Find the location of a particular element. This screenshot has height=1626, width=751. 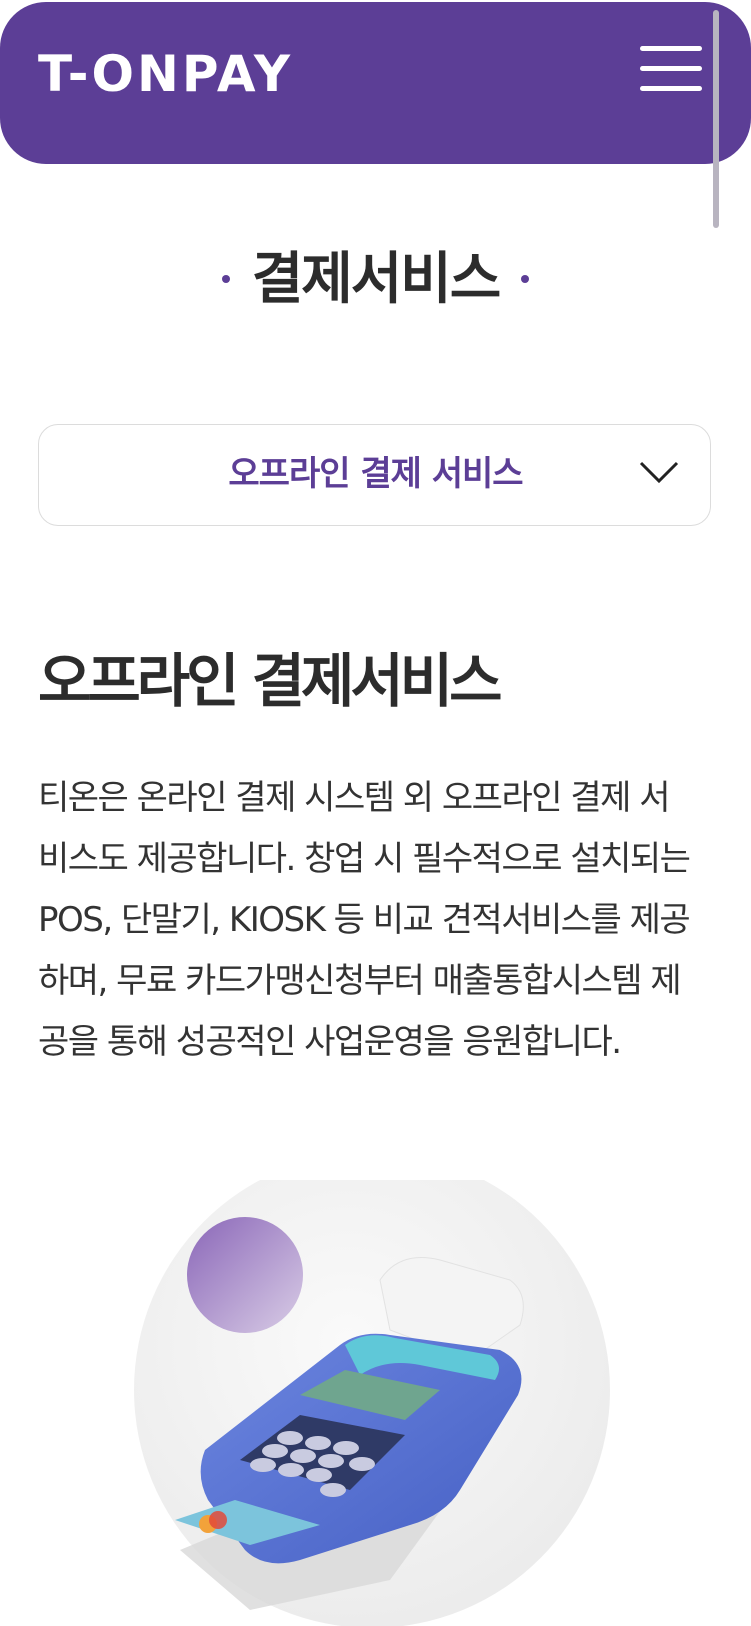

description-line: 티온은 온라인 결제 시스템 외 오프라인 결제 서 is located at coordinates (354, 798).